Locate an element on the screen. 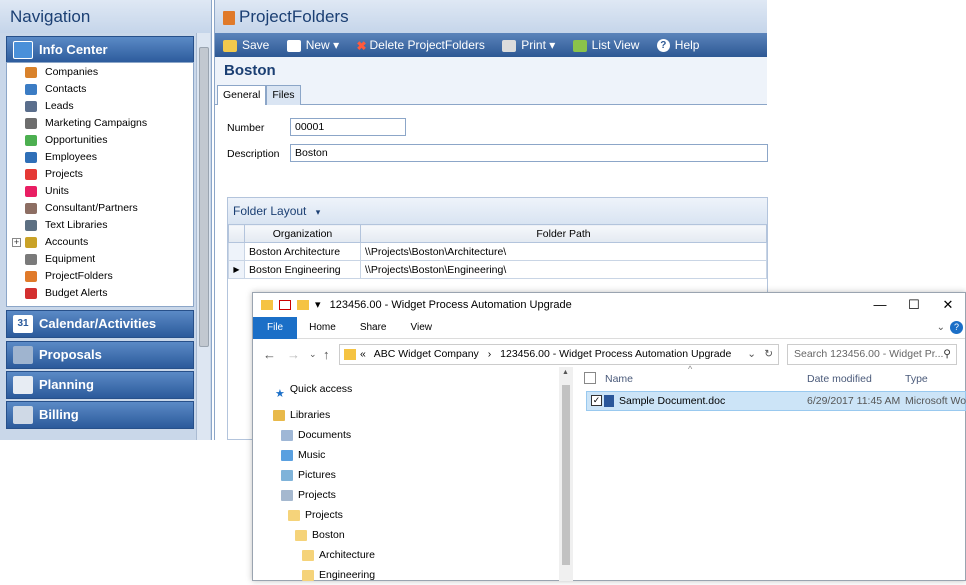 This screenshot has width=966, height=585. recent-locations-icon: ⌄ is located at coordinates (313, 354).